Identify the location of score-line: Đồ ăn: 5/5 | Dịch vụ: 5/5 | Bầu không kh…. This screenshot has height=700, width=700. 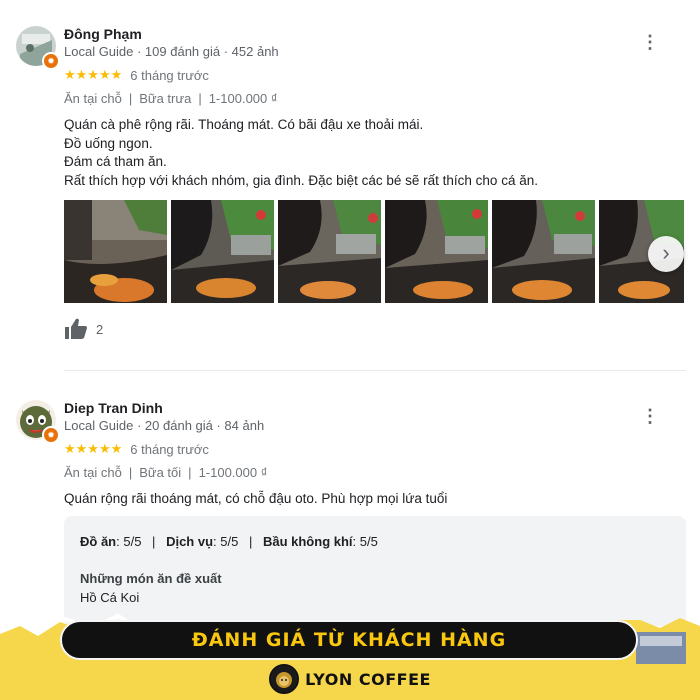
(229, 541).